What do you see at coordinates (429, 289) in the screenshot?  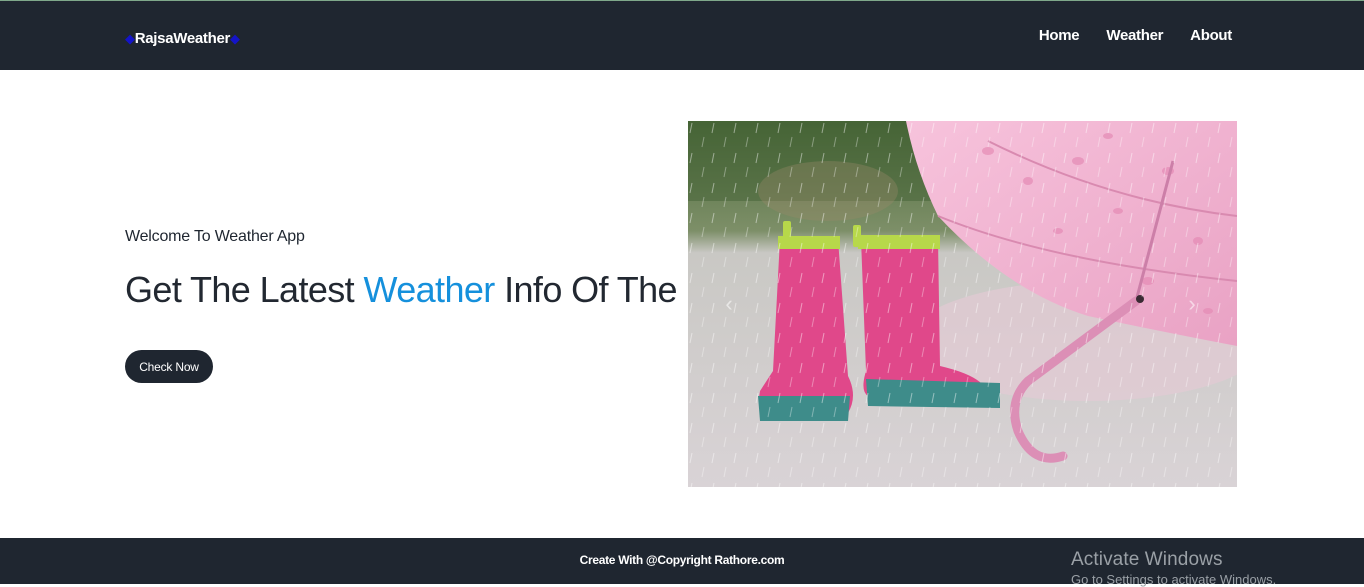 I see `headline-accent: Weather` at bounding box center [429, 289].